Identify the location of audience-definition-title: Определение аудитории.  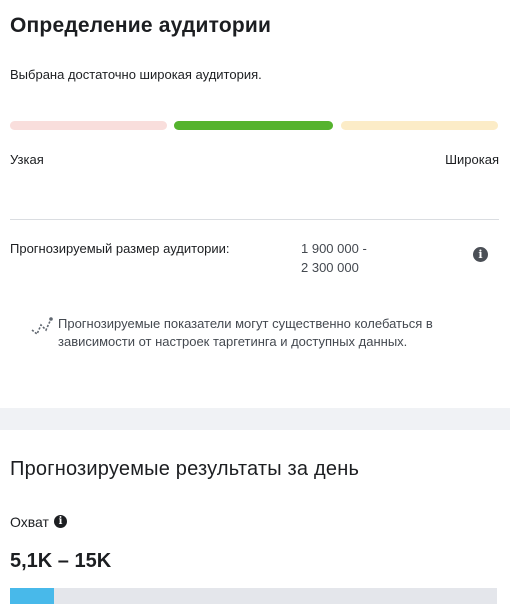
(141, 25).